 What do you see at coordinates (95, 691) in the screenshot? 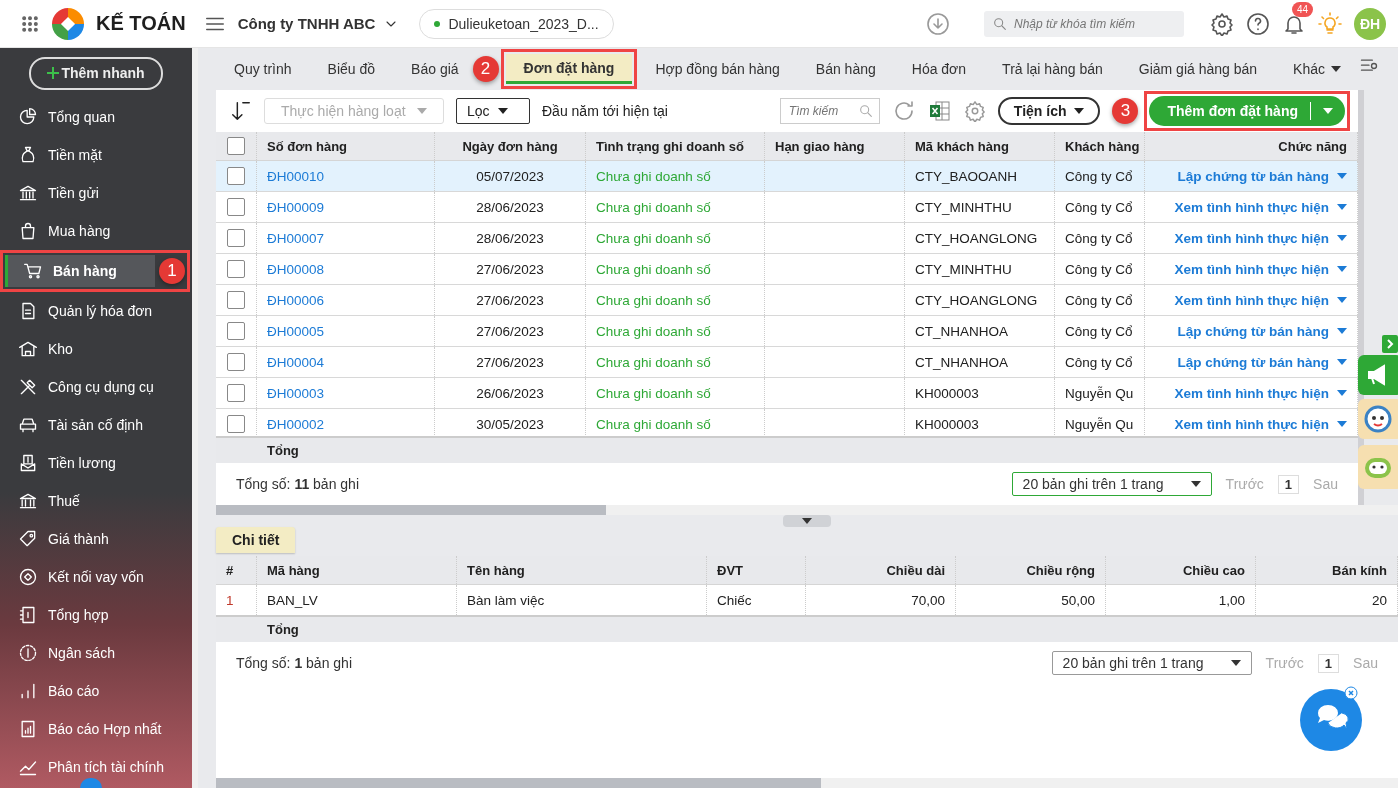
I see `sidebar-item: Báo cáo` at bounding box center [95, 691].